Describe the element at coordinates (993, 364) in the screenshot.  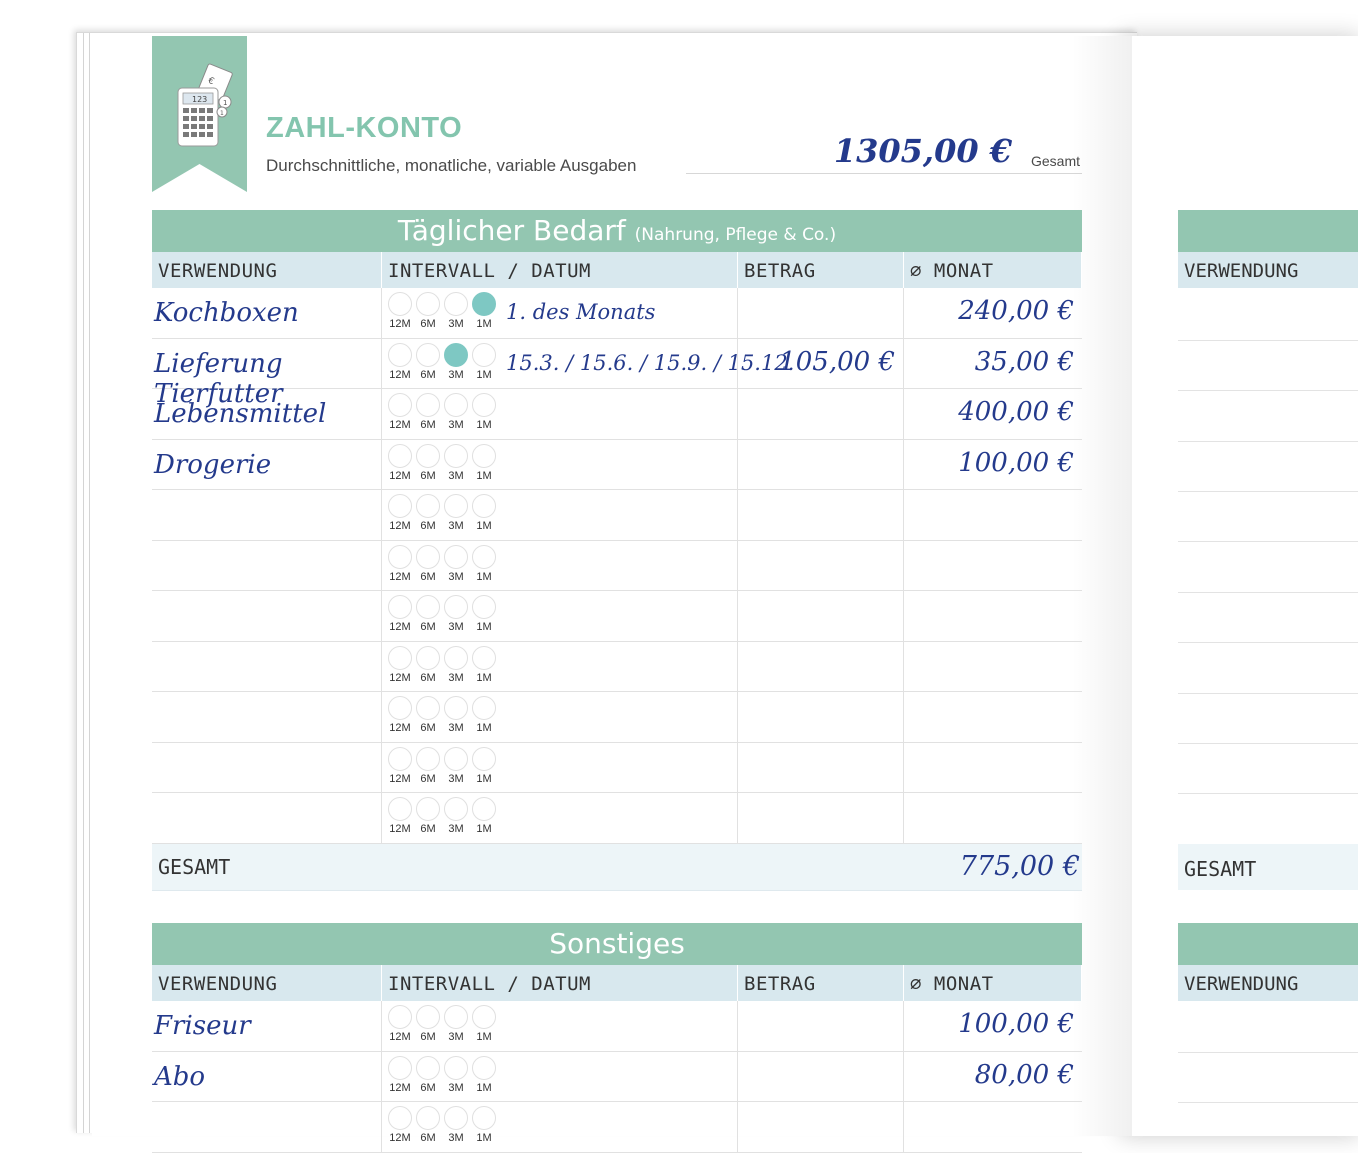
I see `cell-monat: 35,00 €` at that location.